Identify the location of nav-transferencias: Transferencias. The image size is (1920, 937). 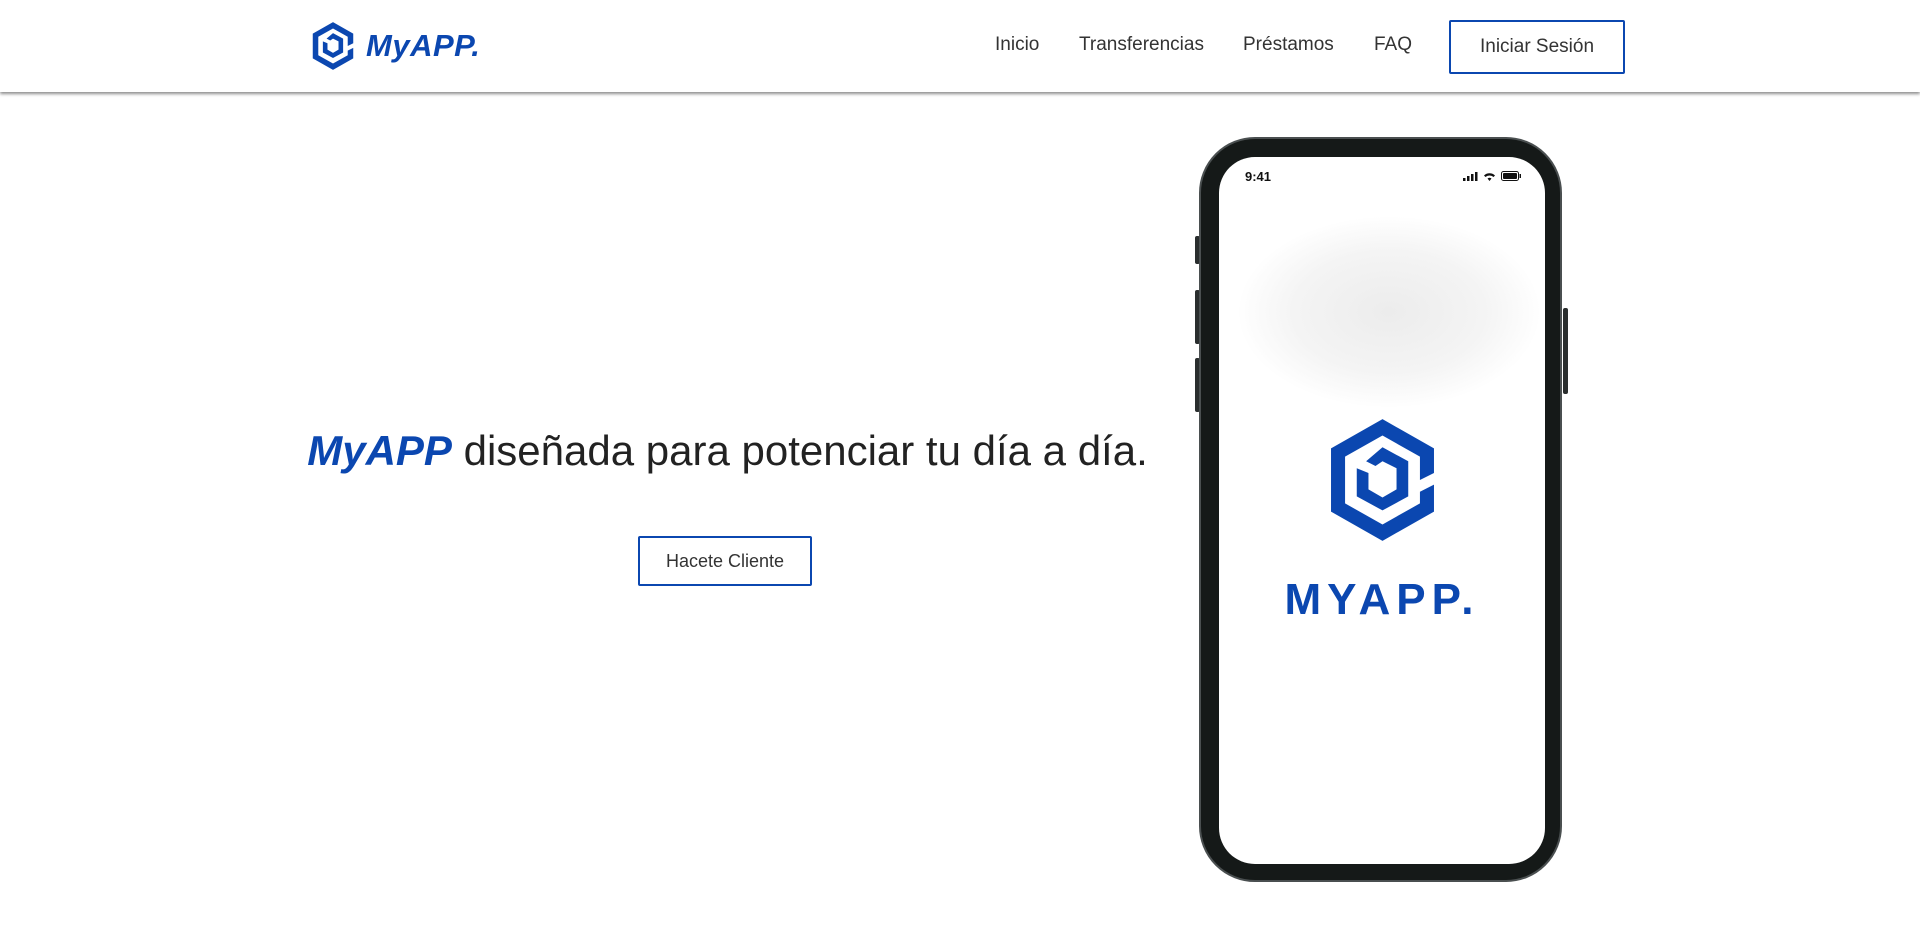
(1141, 45).